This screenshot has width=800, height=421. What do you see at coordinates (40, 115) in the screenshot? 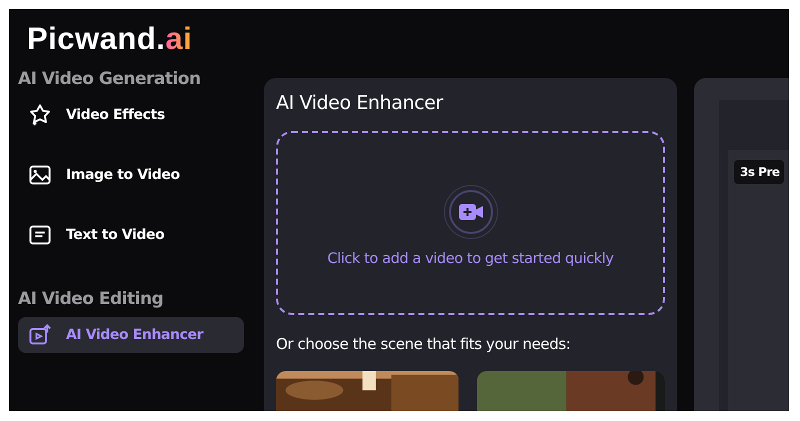
I see `sparkle-star-icon` at bounding box center [40, 115].